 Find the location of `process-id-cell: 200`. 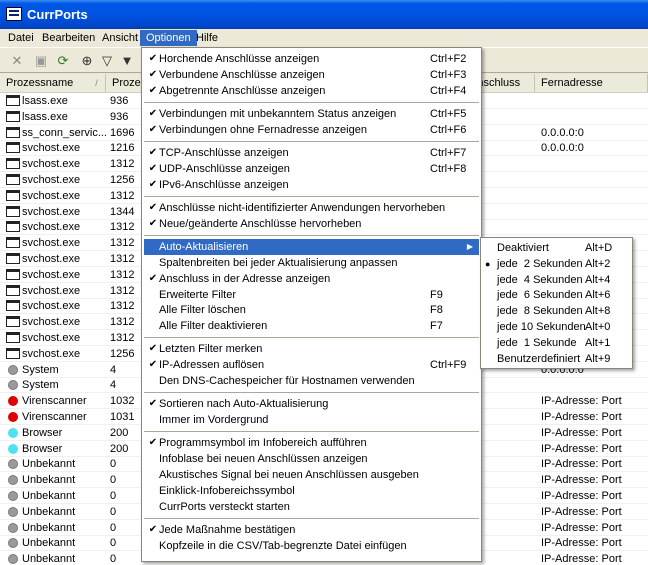

process-id-cell: 200 is located at coordinates (119, 448).